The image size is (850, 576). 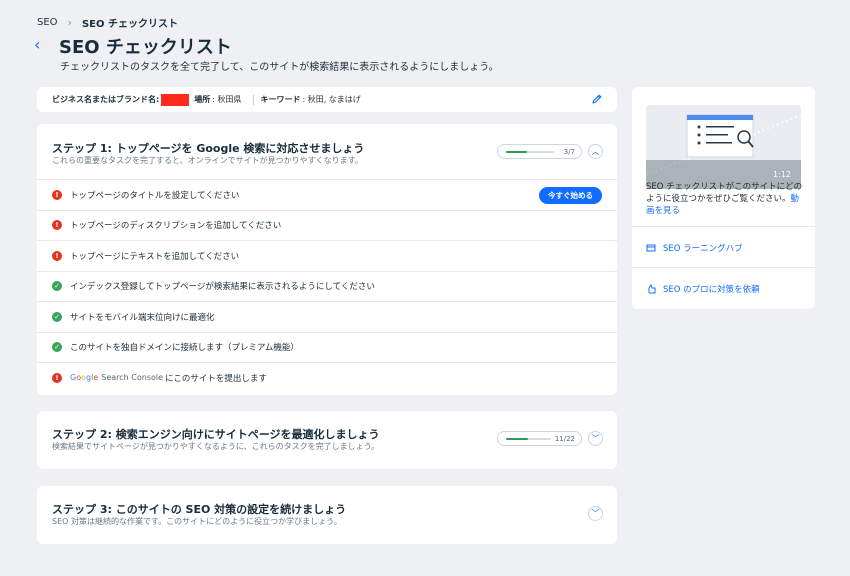 What do you see at coordinates (129, 24) in the screenshot?
I see `breadcrumb-current: SEO チェックリスト` at bounding box center [129, 24].